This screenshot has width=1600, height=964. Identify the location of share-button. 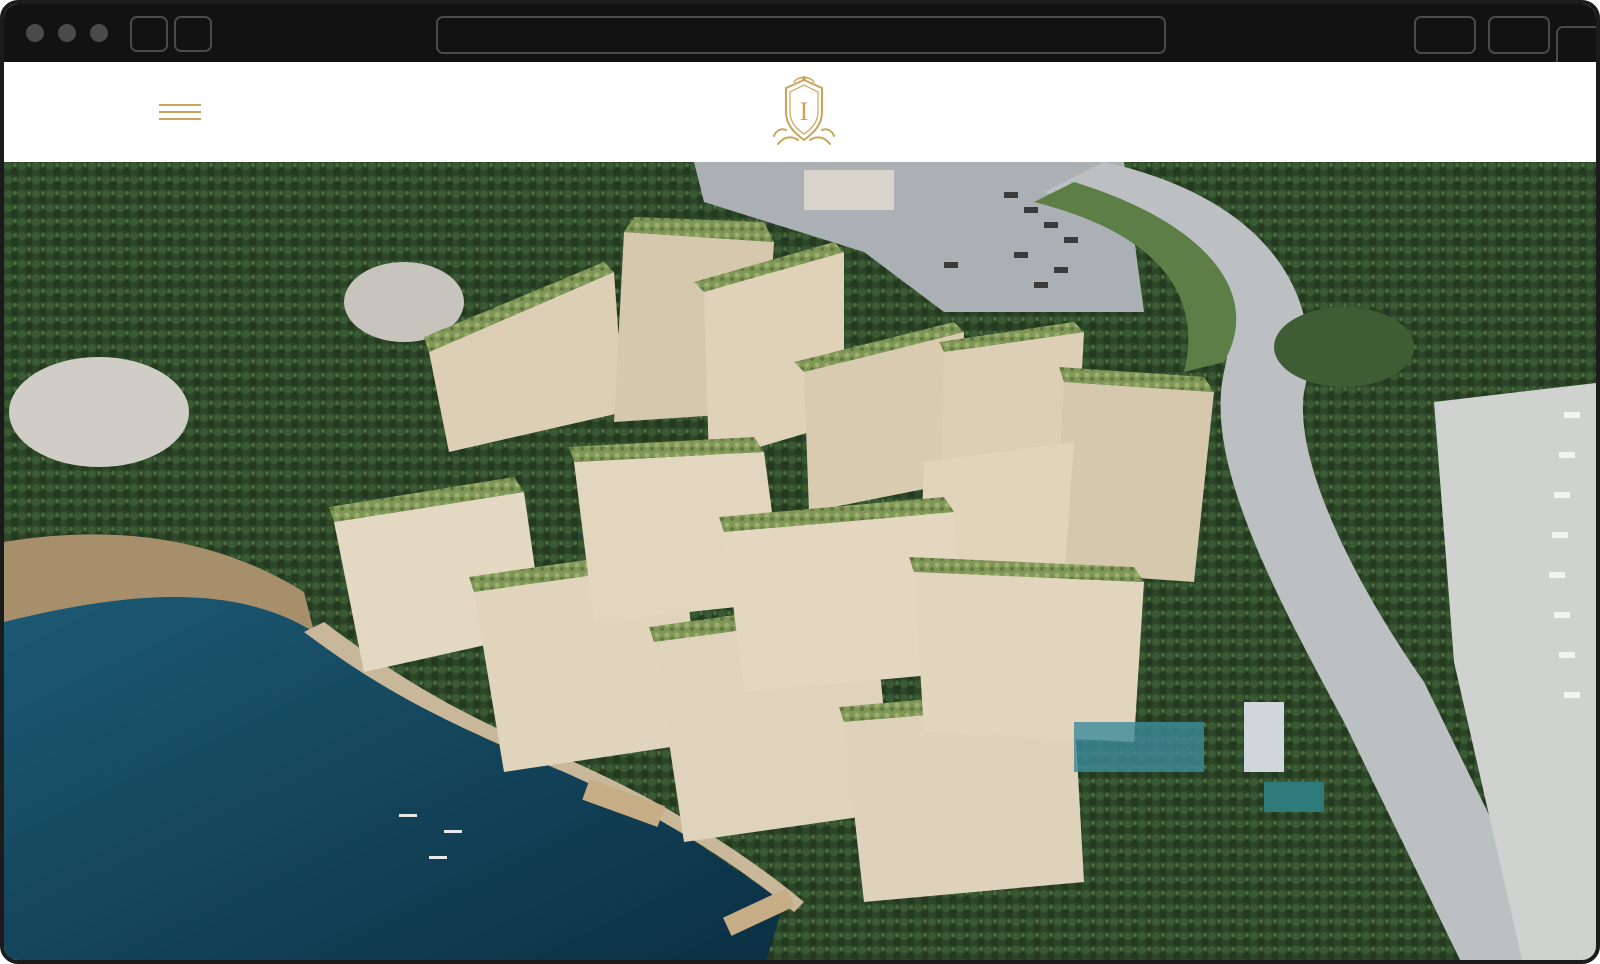
(1445, 35).